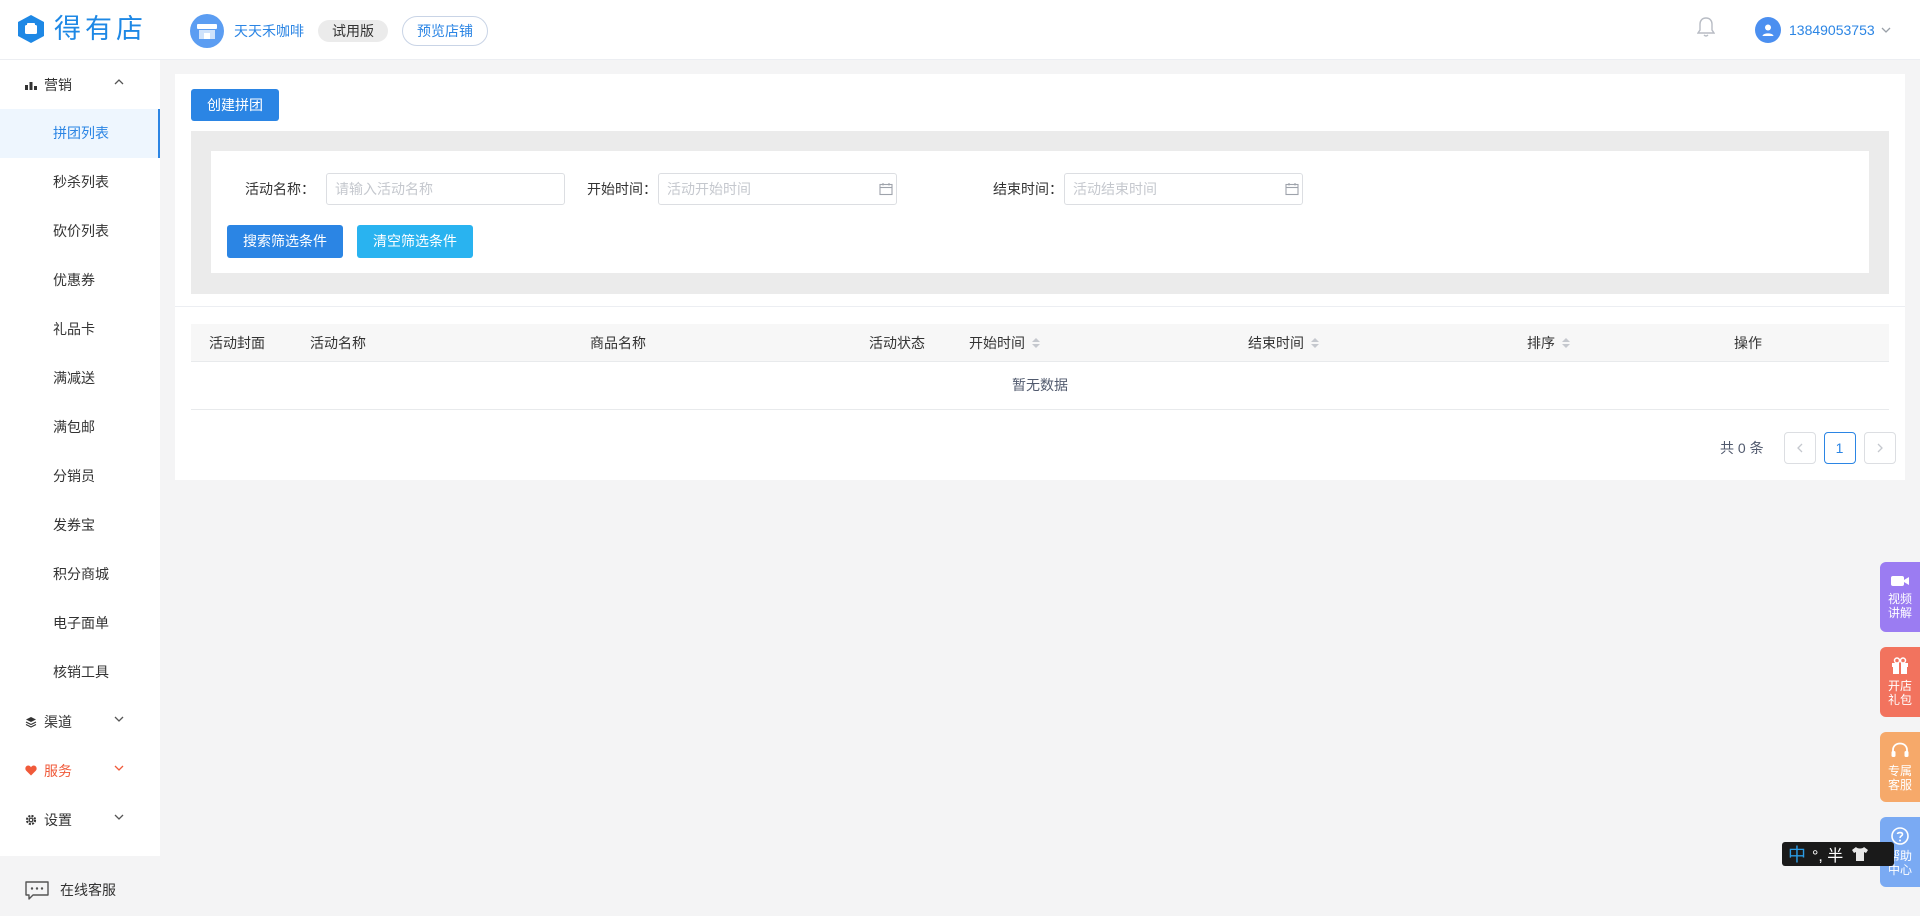 The image size is (1920, 916). I want to click on pagination: 共 0 条 1, so click(1808, 448).